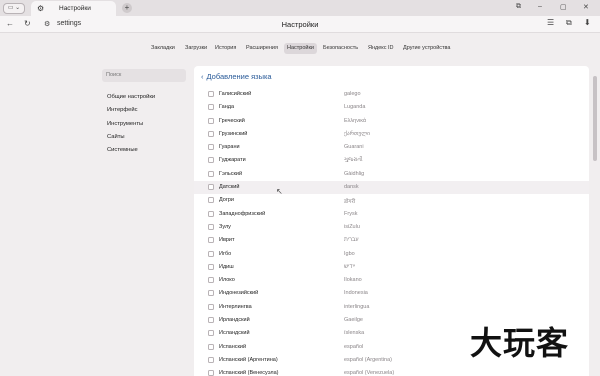 This screenshot has width=600, height=376. What do you see at coordinates (14, 8) in the screenshot?
I see `tab-group-button: ▭ ⌄` at bounding box center [14, 8].